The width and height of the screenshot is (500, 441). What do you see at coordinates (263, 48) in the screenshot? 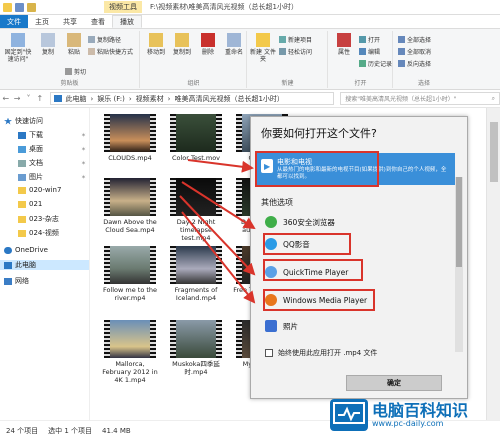
I see `new-folder-button: 新建 文件夹` at bounding box center [263, 48].